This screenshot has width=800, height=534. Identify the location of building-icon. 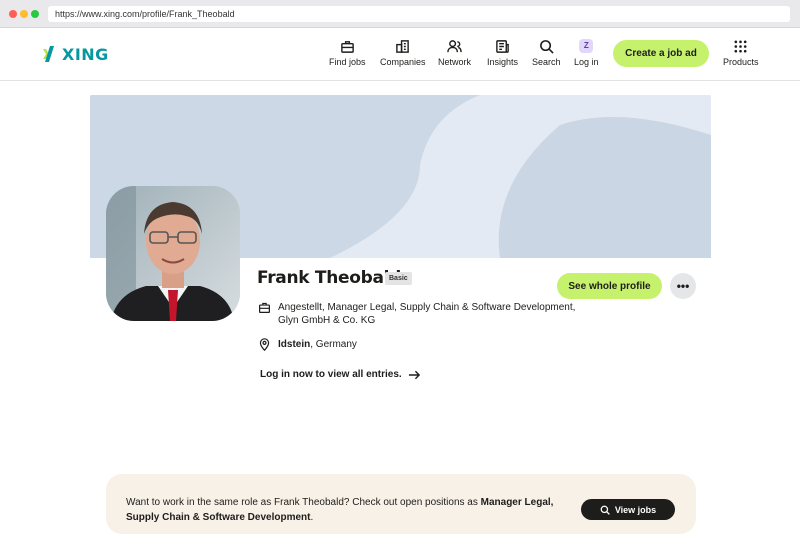
(403, 46).